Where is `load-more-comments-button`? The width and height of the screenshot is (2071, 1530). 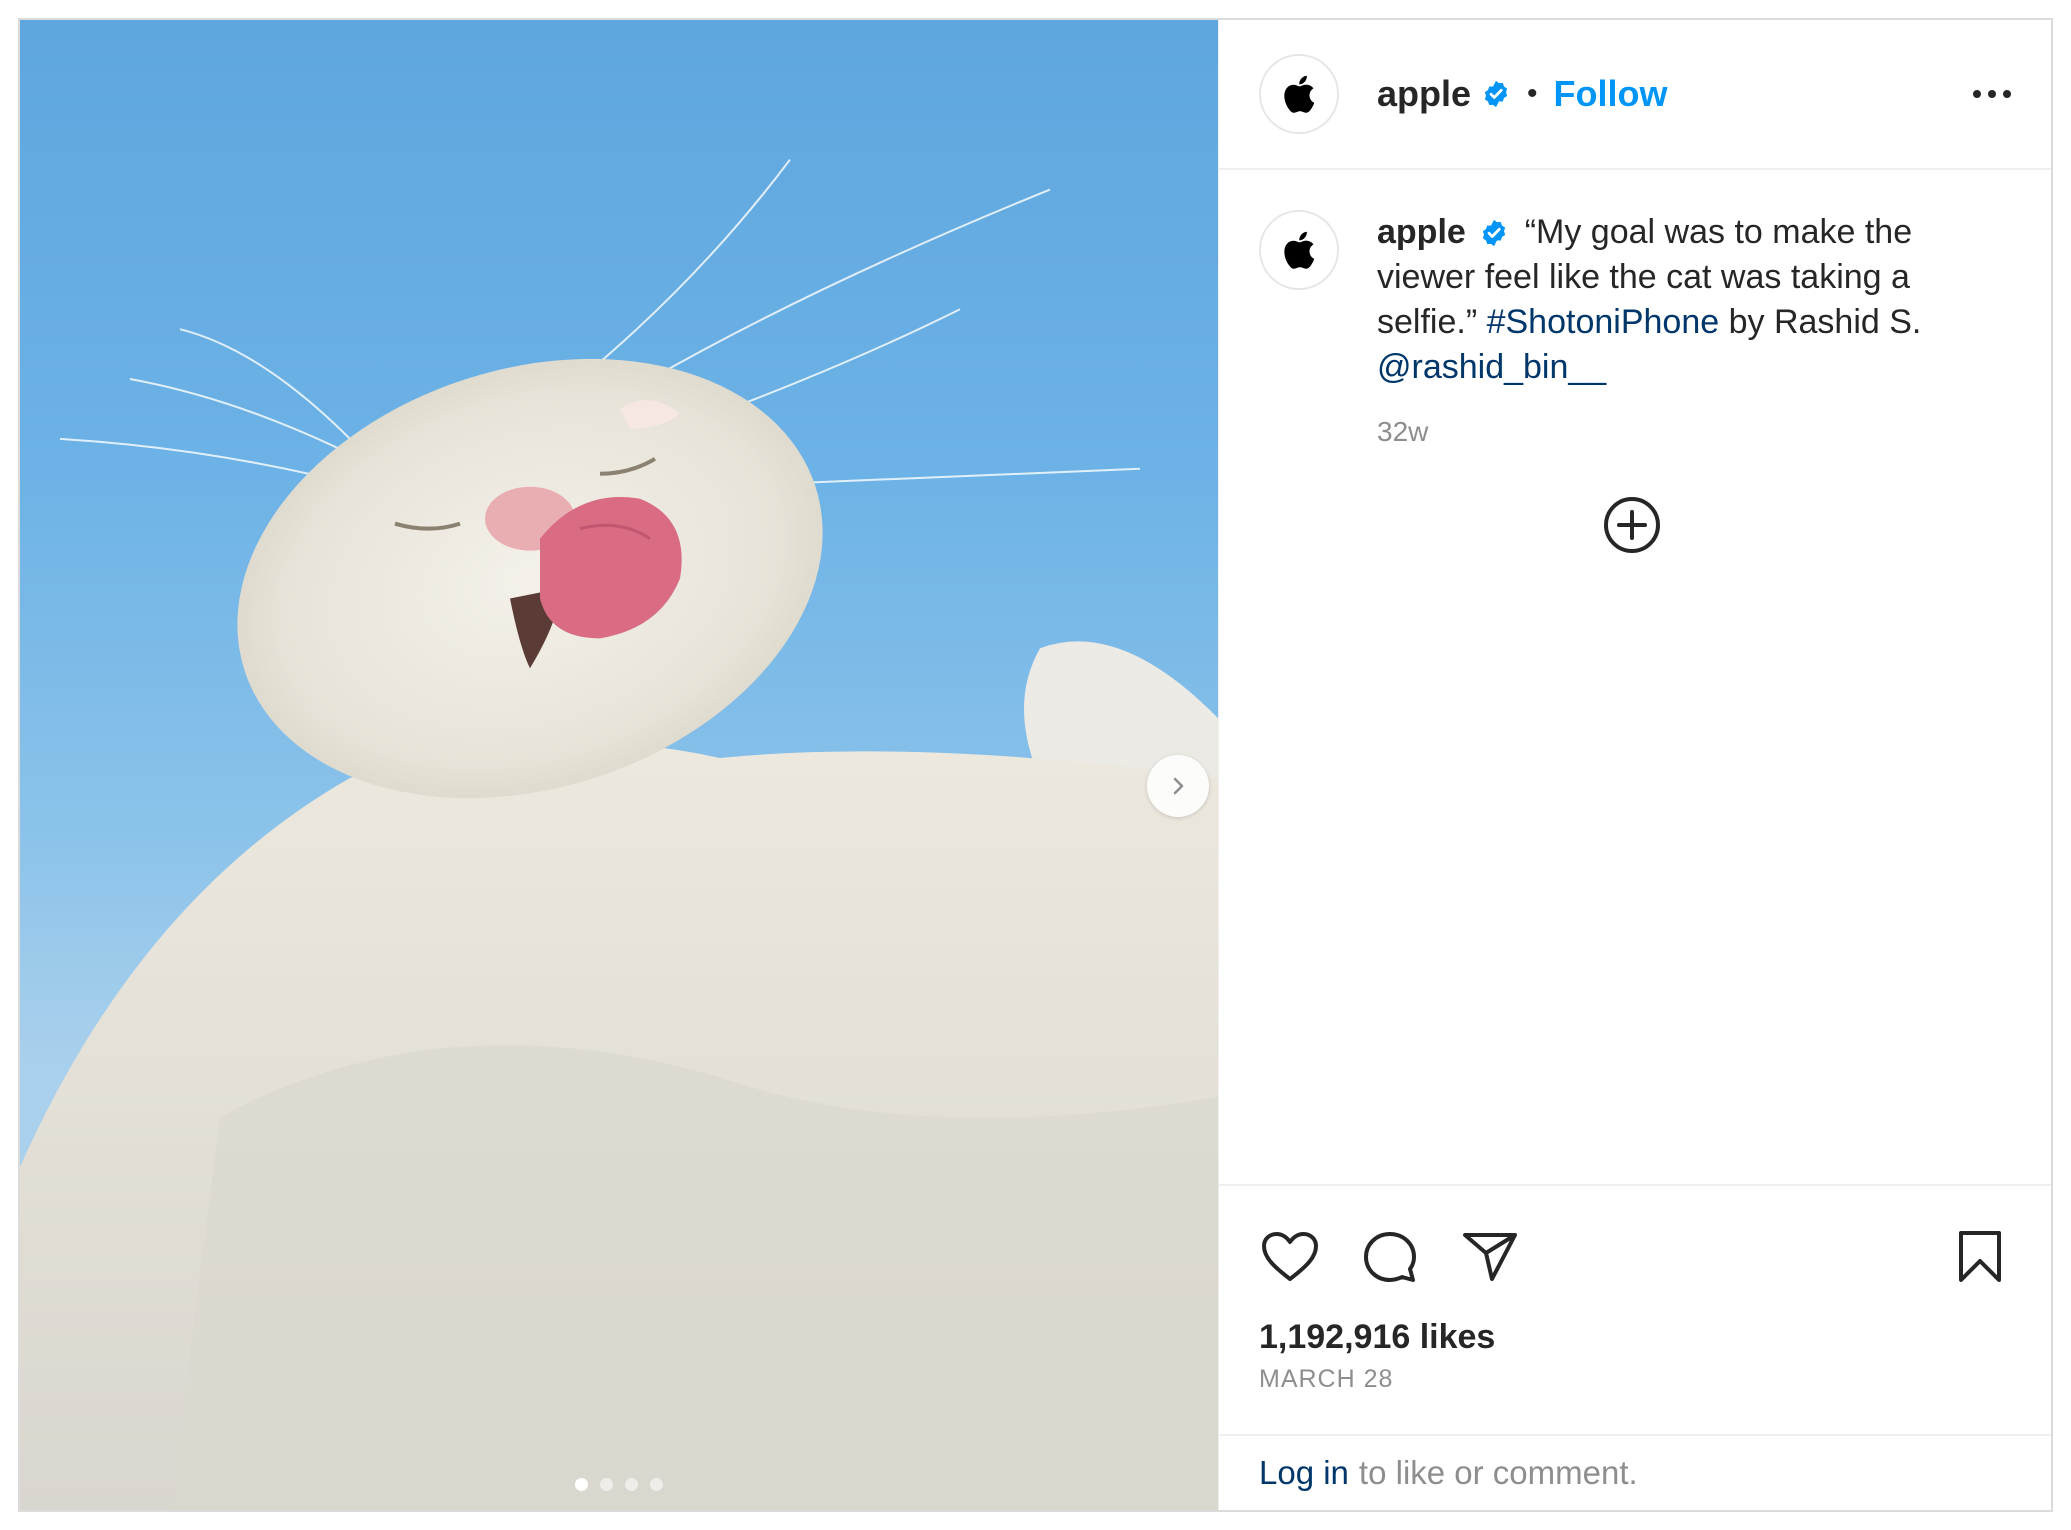 load-more-comments-button is located at coordinates (1632, 525).